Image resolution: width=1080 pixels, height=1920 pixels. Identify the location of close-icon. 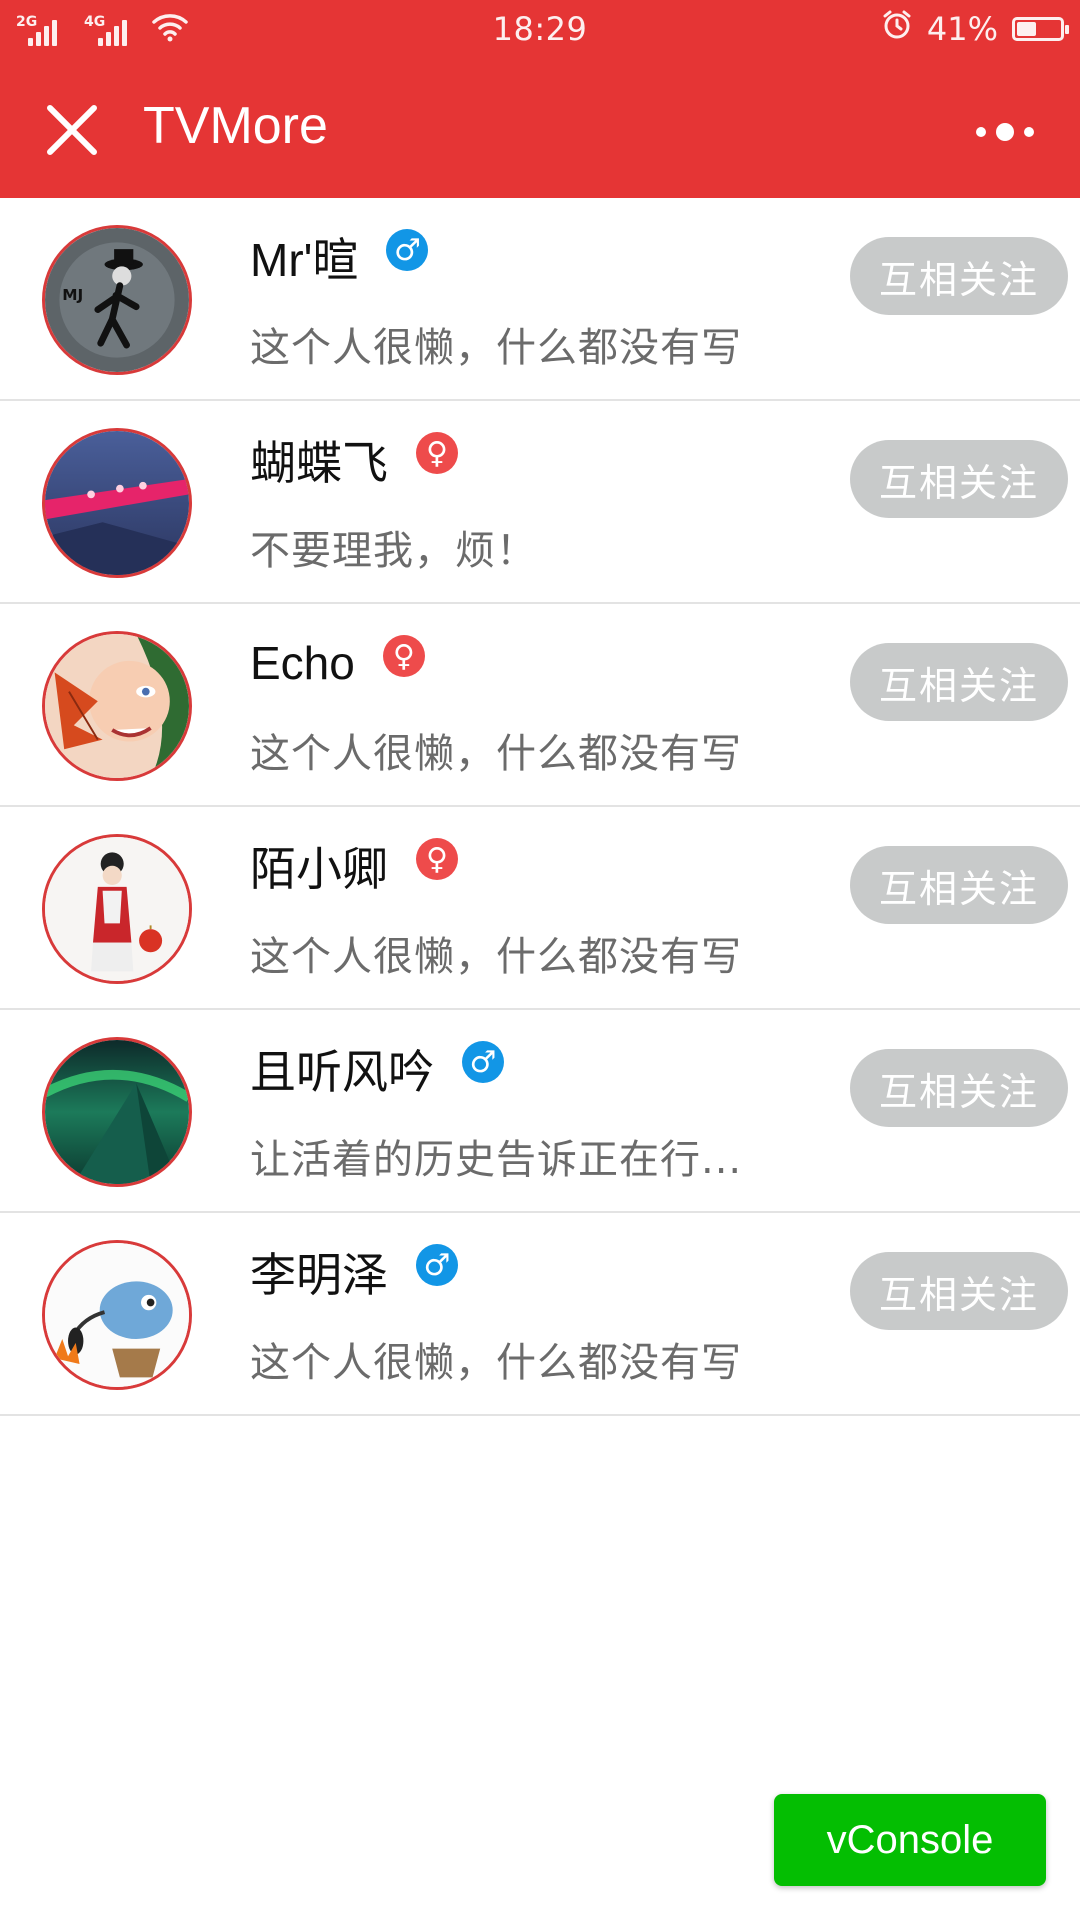
(72, 130).